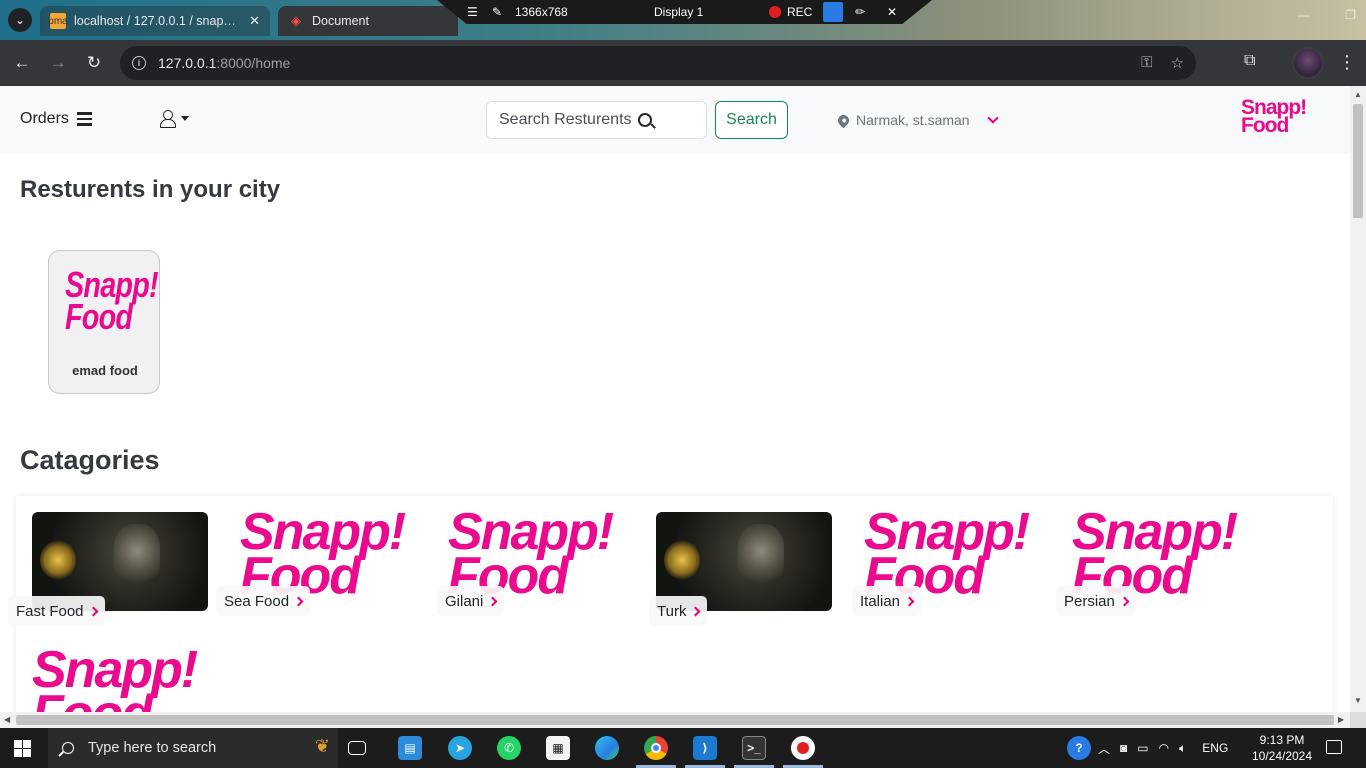 The width and height of the screenshot is (1366, 768). Describe the element at coordinates (656, 748) in the screenshot. I see `chrome-icon` at that location.